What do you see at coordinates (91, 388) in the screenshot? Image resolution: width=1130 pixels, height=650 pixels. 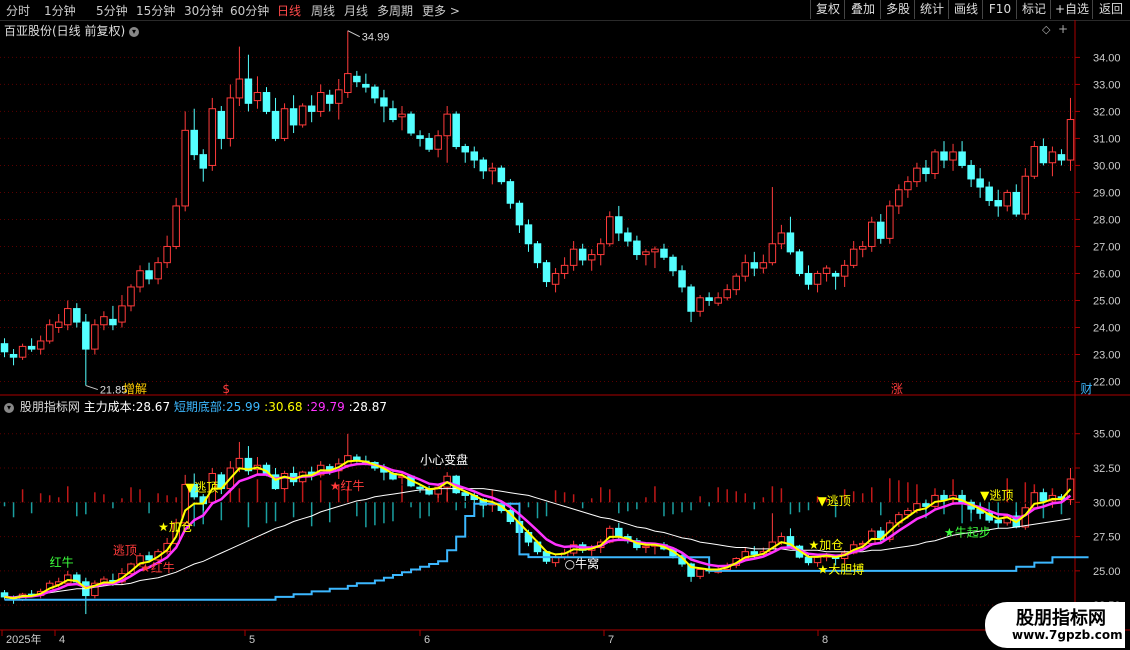 I see `low-pointer` at bounding box center [91, 388].